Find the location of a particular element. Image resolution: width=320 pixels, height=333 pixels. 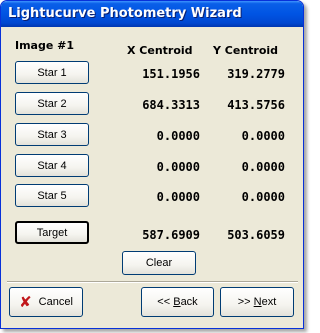

star-1-y-value: 319.2779 is located at coordinates (256, 74).